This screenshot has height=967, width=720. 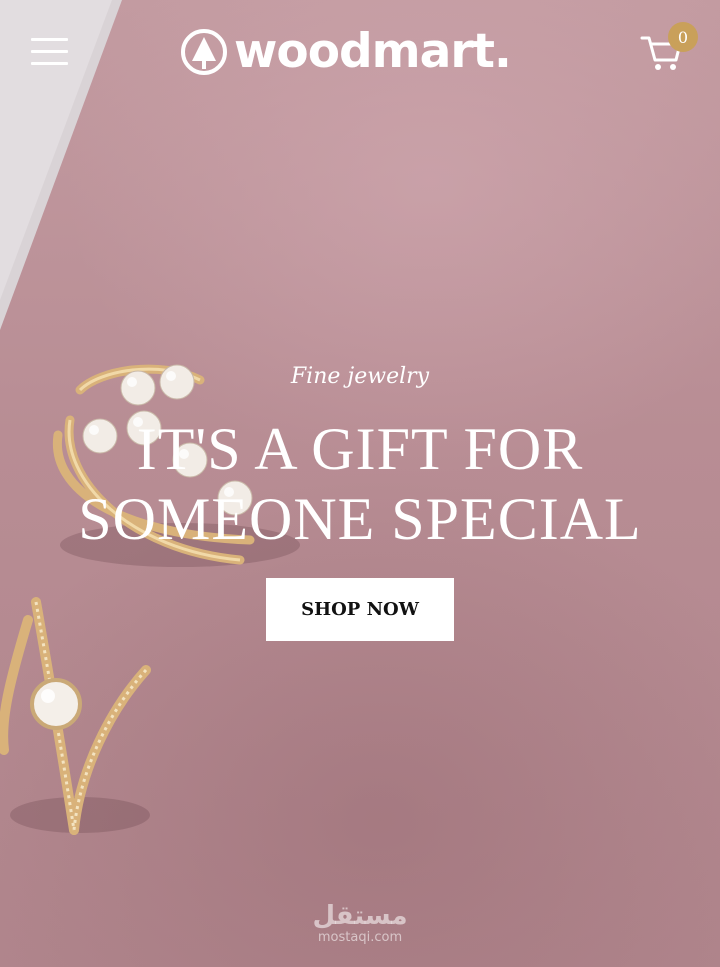 I want to click on menu-button, so click(x=50, y=51).